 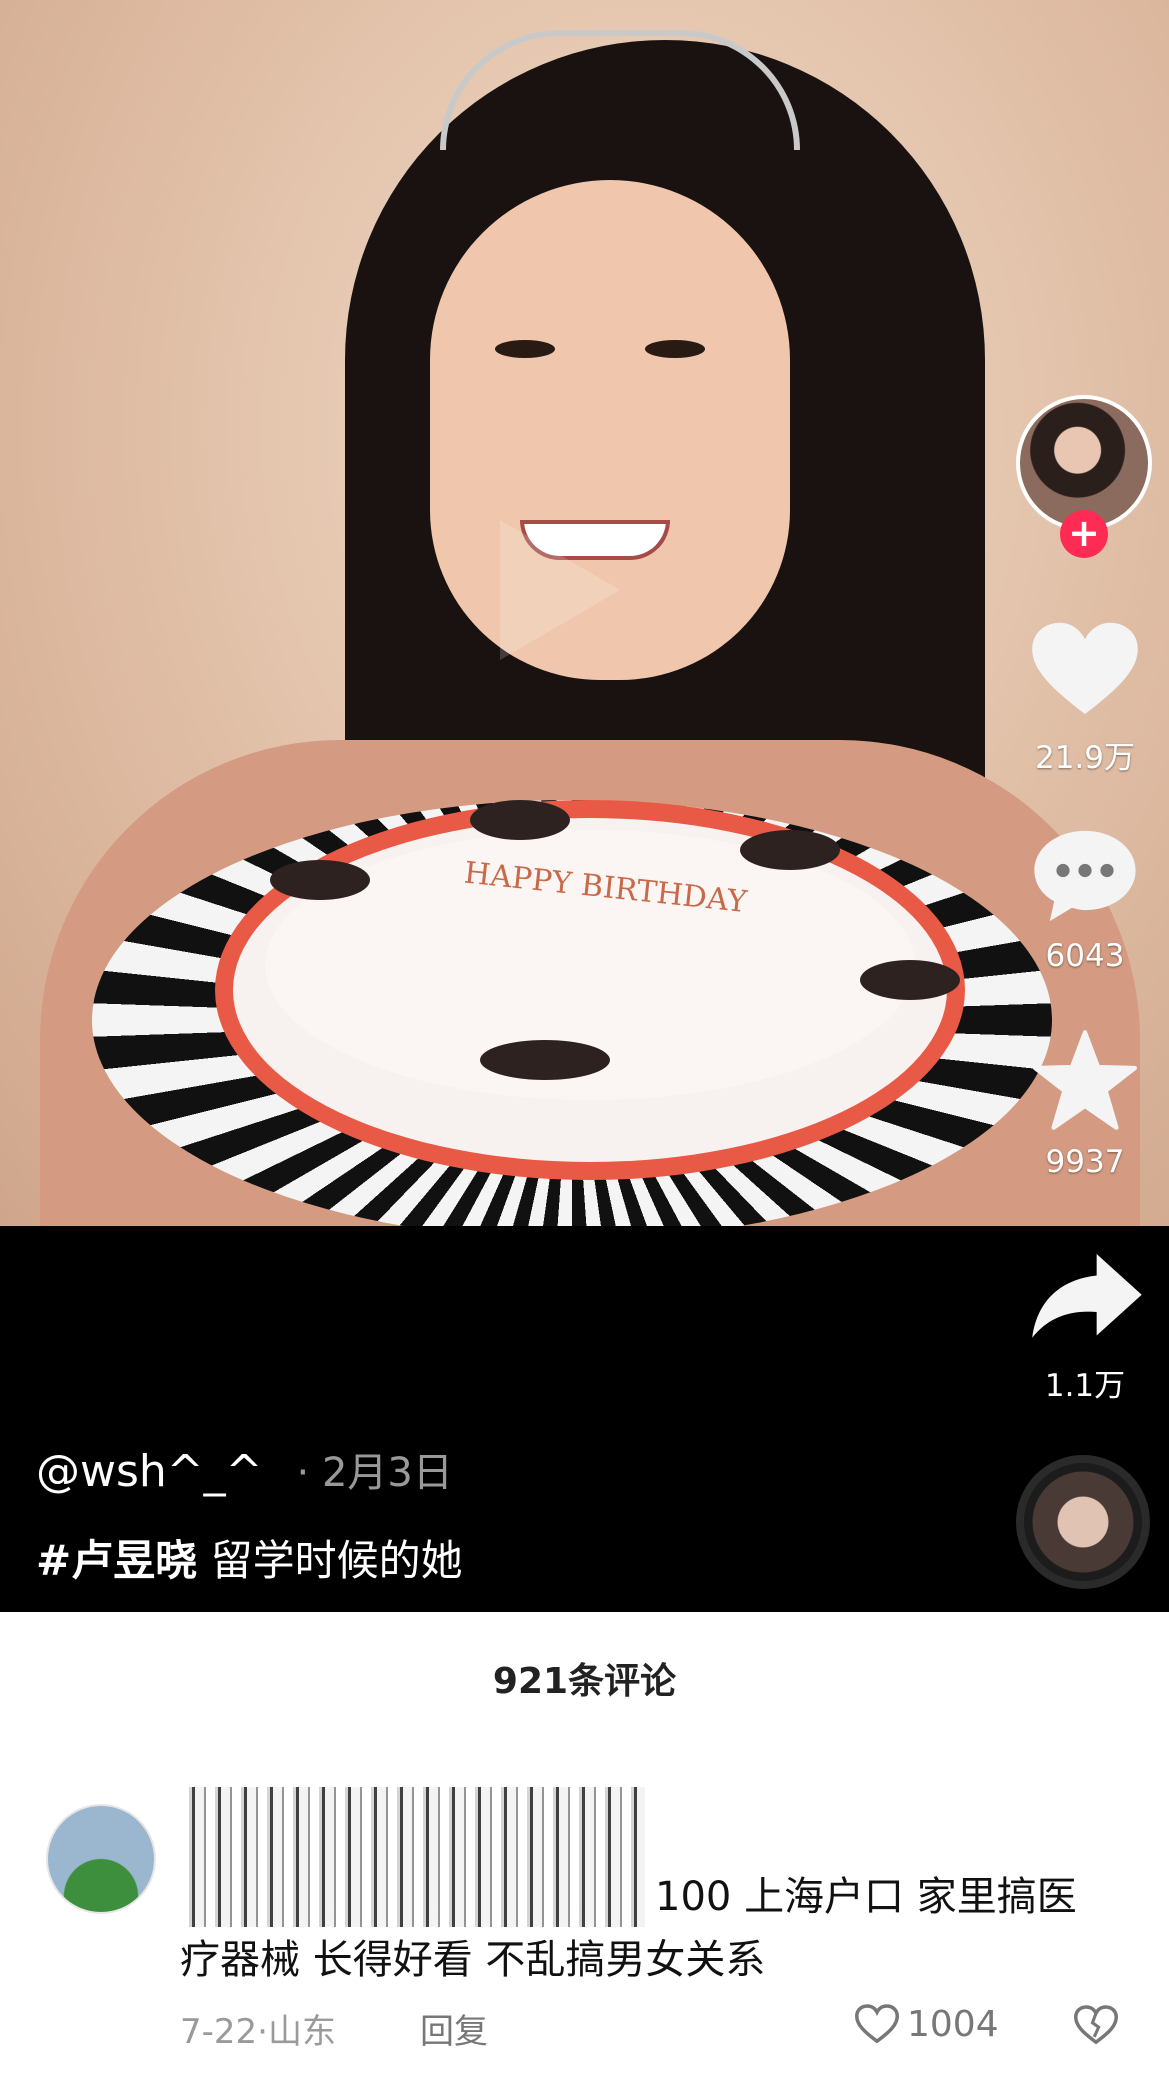 What do you see at coordinates (1085, 1162) in the screenshot?
I see `favorite-count: 9937` at bounding box center [1085, 1162].